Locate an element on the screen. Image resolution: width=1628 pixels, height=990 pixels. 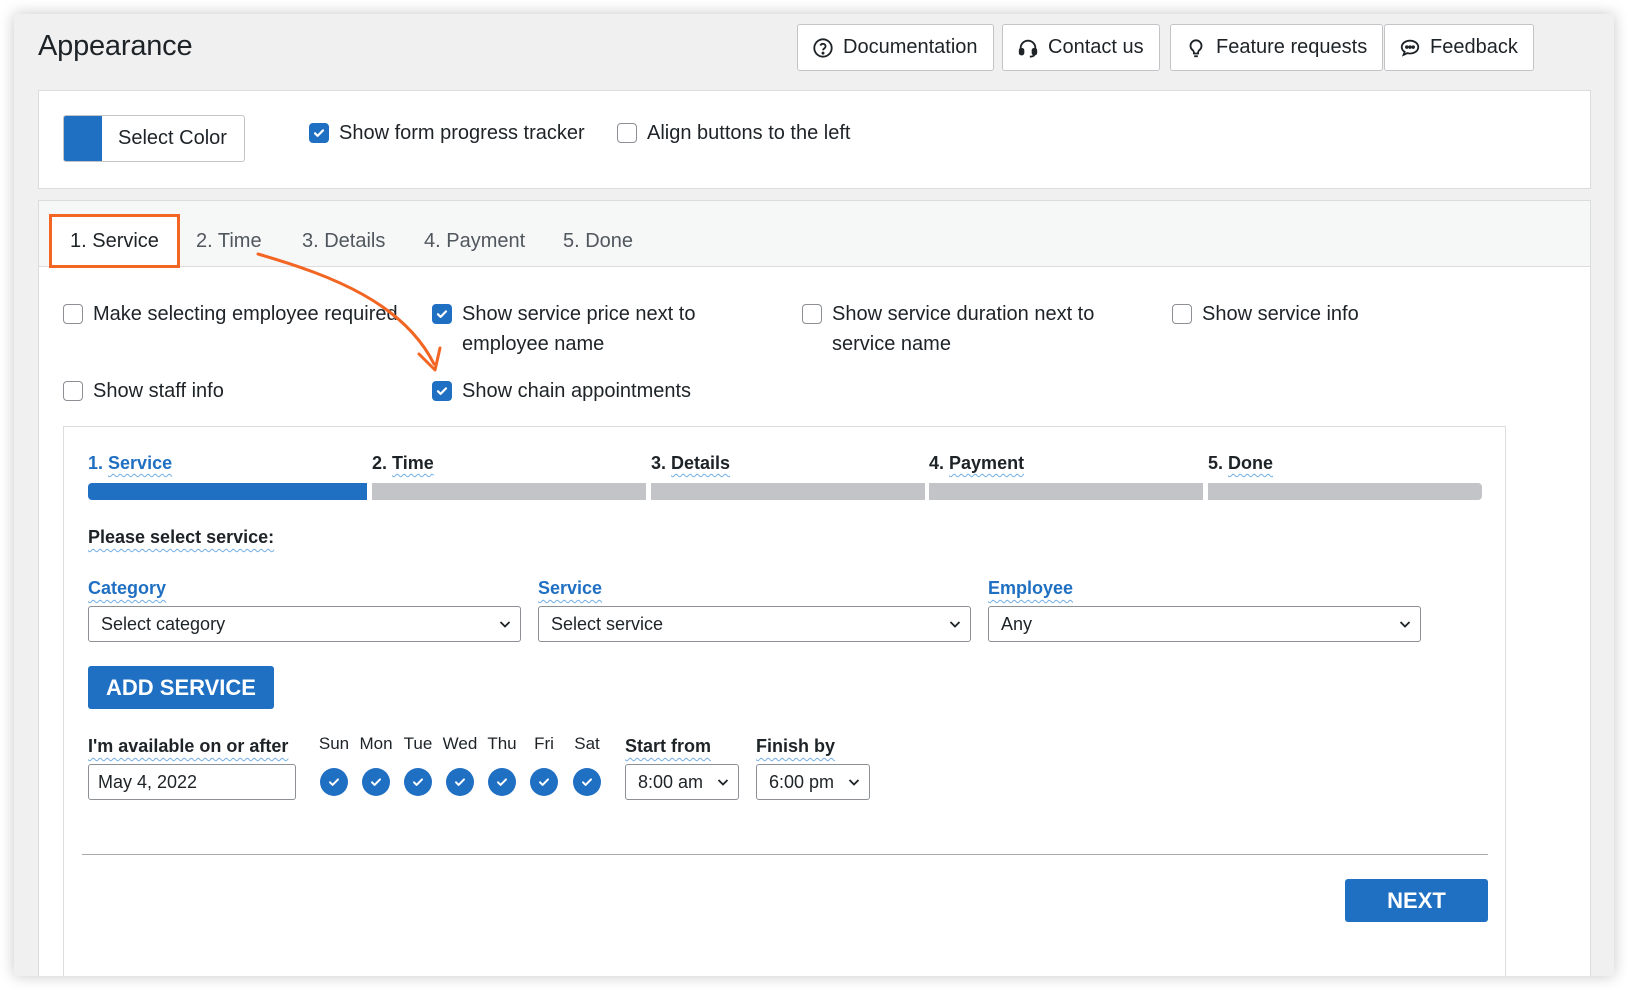
start-from-select: 8:00 am is located at coordinates (682, 782).